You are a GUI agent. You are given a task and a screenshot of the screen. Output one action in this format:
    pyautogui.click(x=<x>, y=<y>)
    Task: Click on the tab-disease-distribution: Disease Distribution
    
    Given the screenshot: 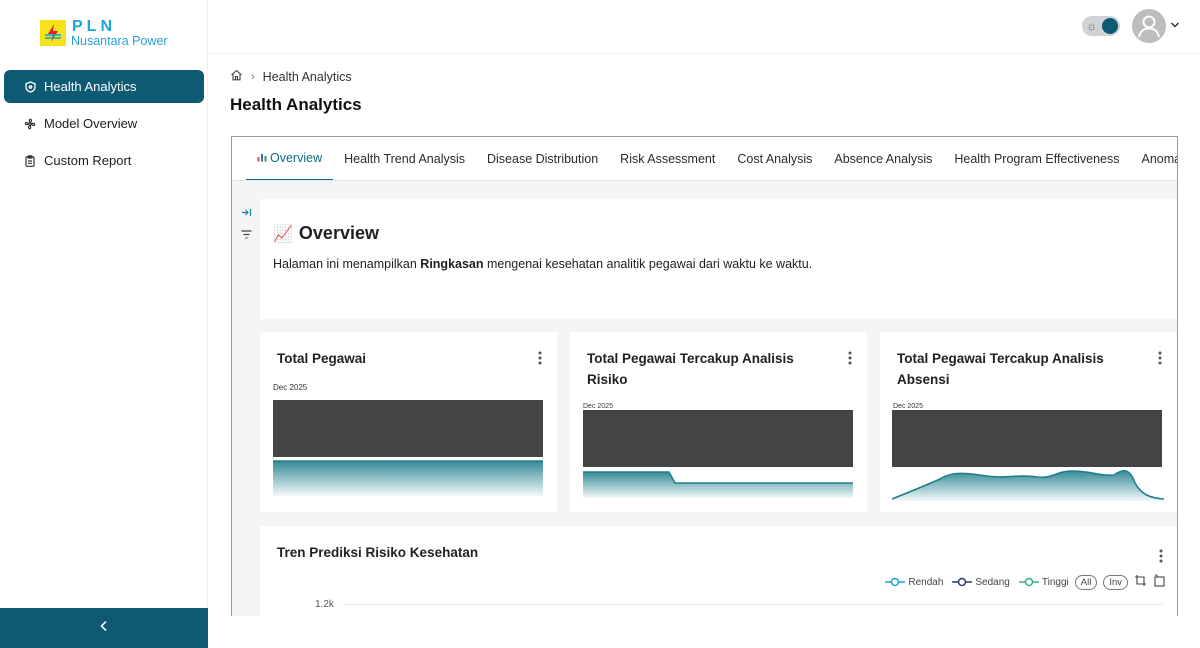 What is the action you would take?
    pyautogui.click(x=542, y=158)
    